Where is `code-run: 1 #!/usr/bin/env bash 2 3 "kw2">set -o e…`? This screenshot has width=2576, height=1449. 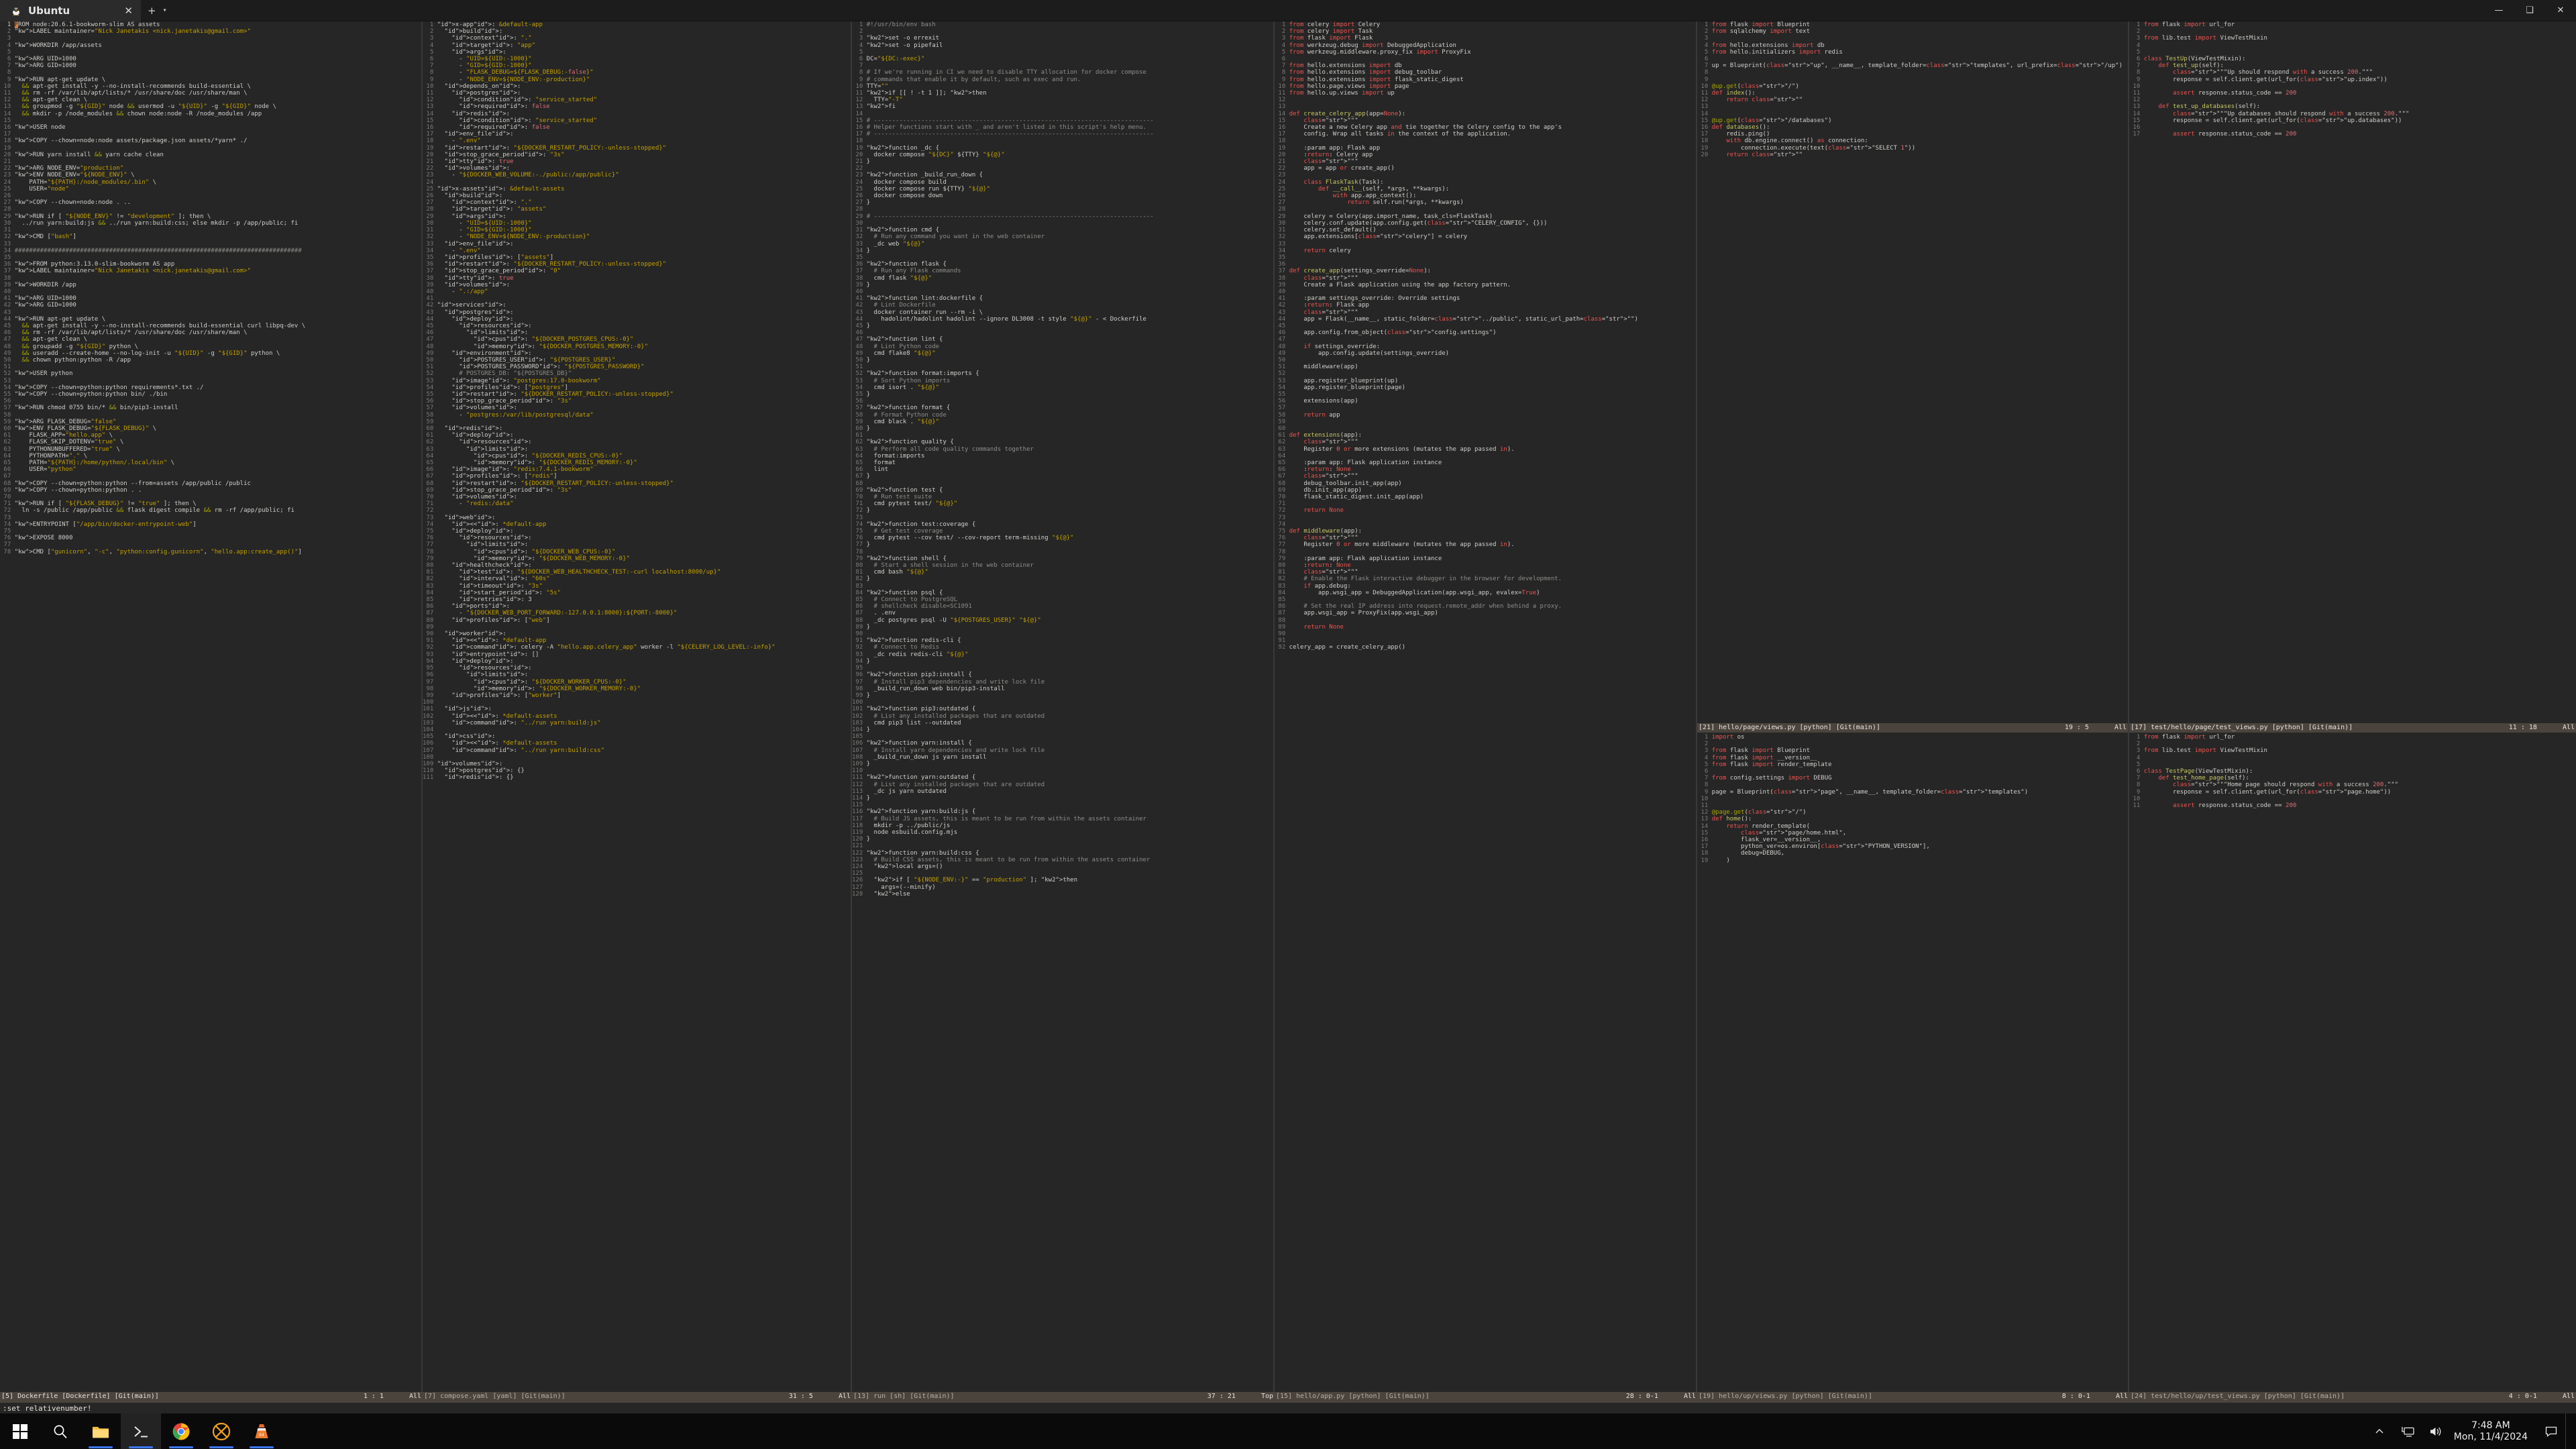 code-run: 1 #!/usr/bin/env bash 2 3 "kw2">set -o e… is located at coordinates (1062, 459).